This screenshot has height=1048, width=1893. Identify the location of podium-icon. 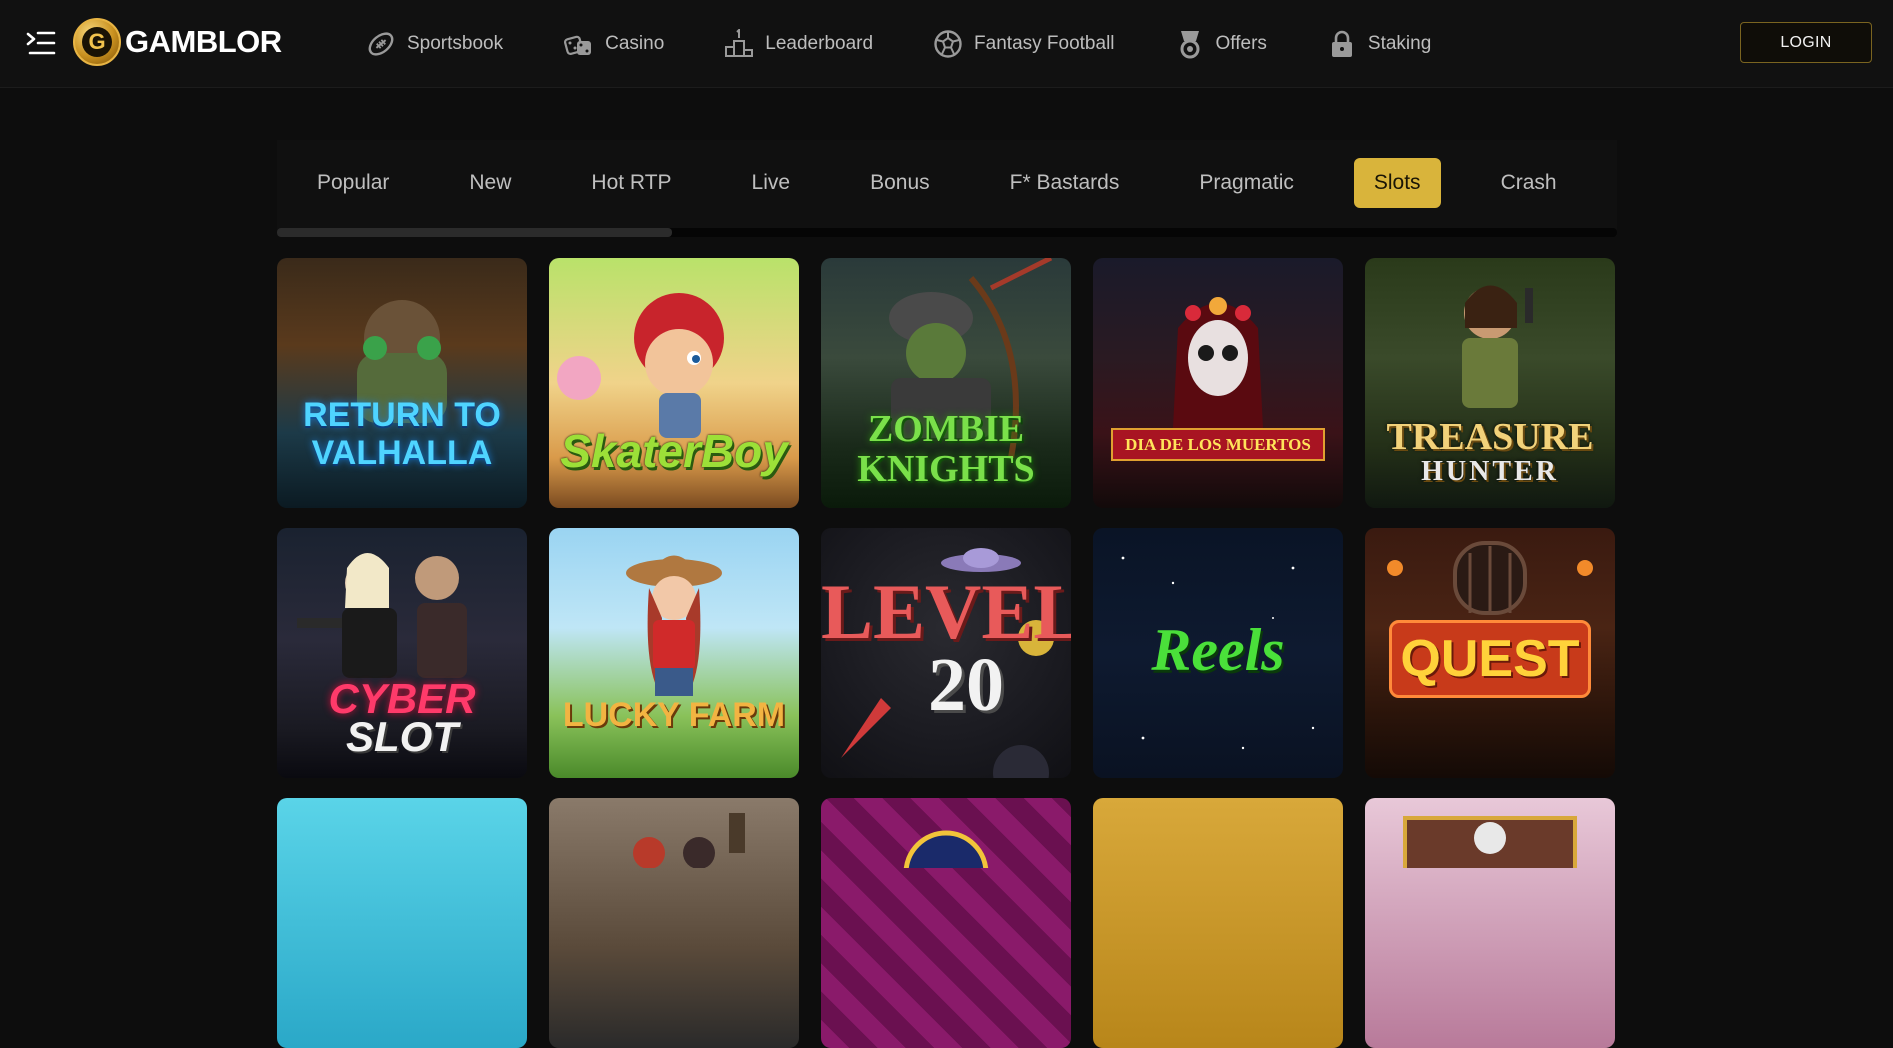
(739, 43).